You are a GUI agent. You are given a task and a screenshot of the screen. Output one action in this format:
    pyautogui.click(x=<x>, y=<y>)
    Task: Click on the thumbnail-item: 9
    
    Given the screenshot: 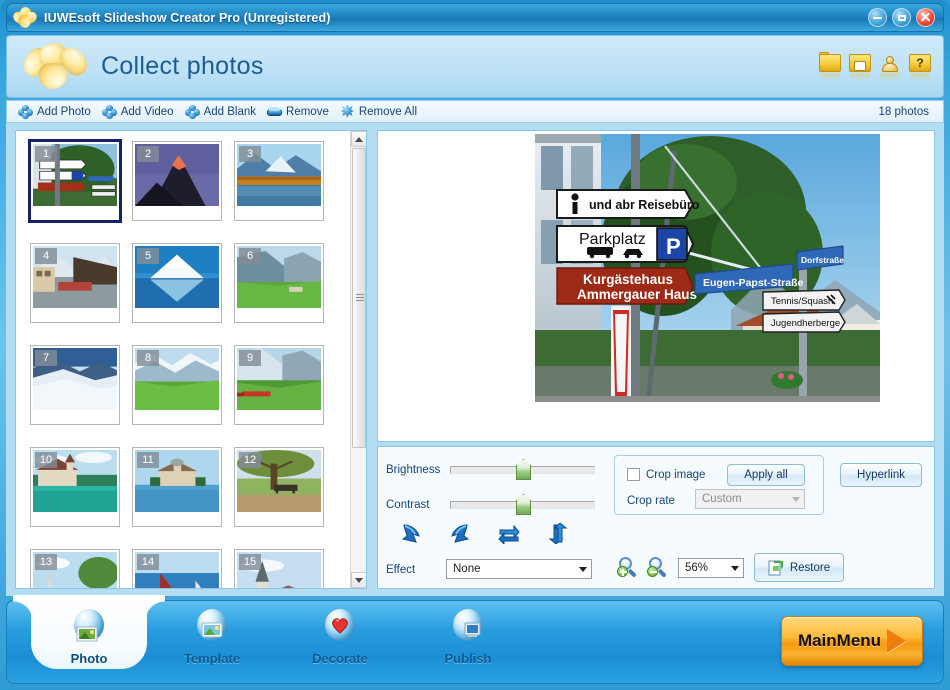 What is the action you would take?
    pyautogui.click(x=279, y=385)
    